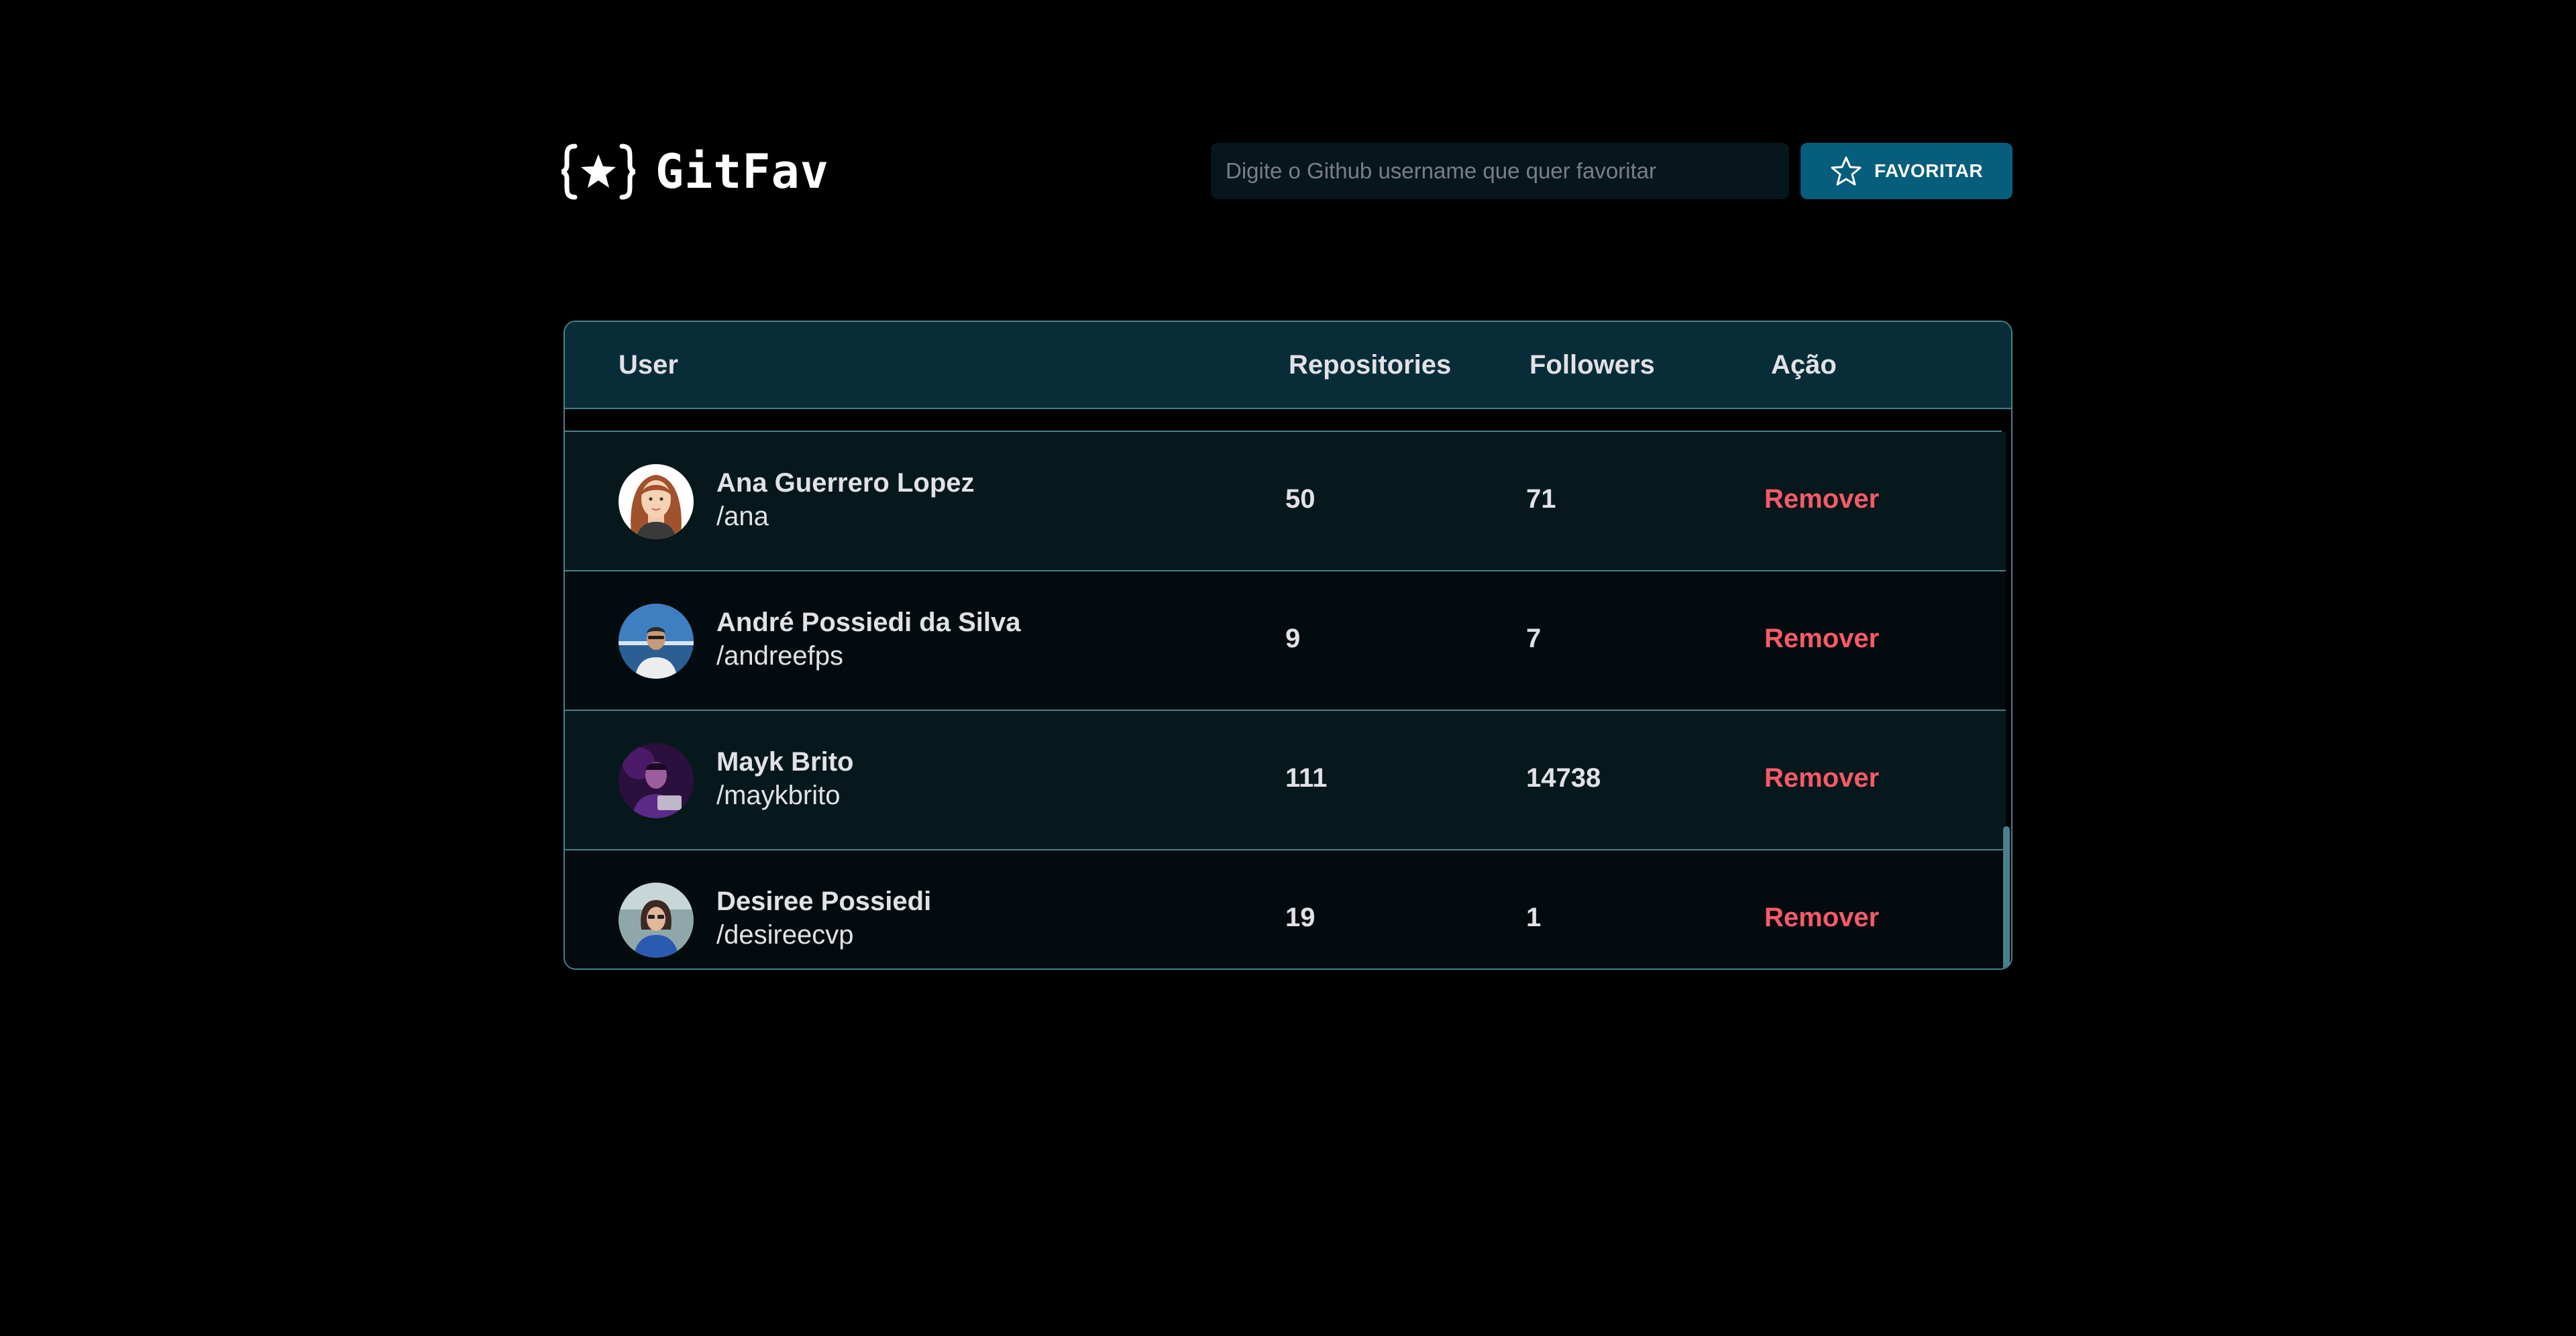 The width and height of the screenshot is (2576, 1336). I want to click on repositories-count: 19, so click(1300, 918).